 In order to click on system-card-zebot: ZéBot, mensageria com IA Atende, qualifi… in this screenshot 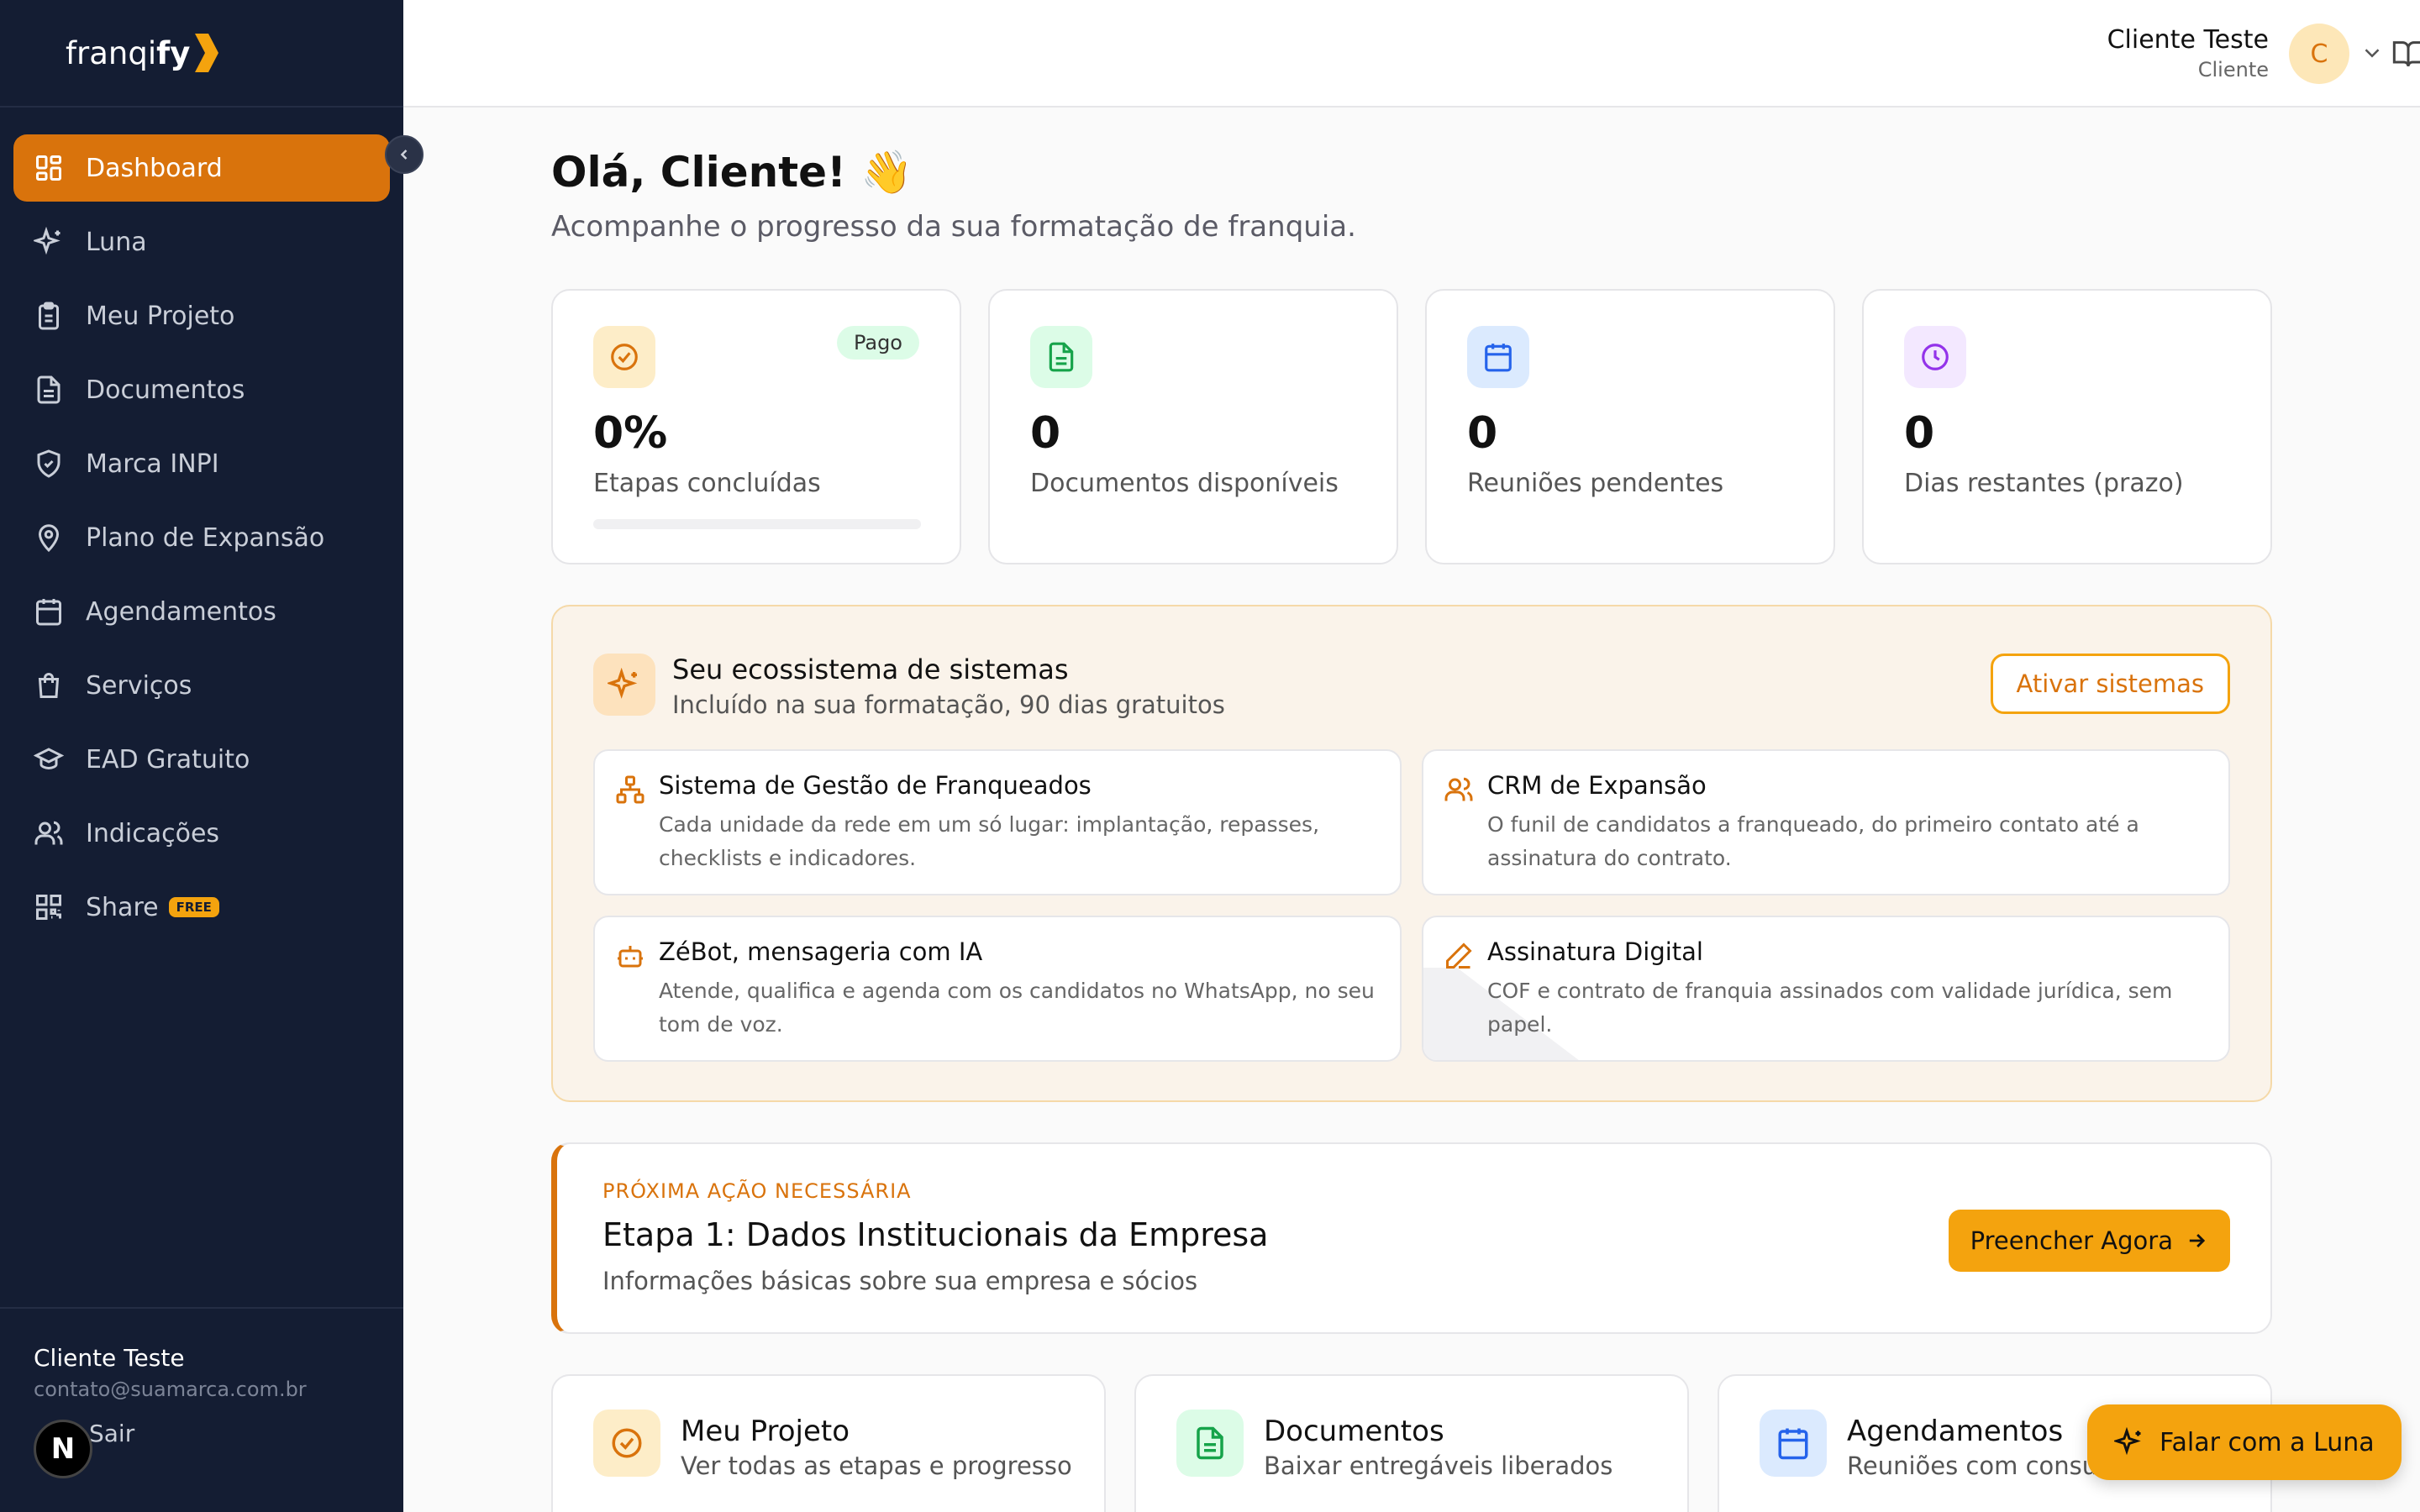, I will do `click(997, 989)`.